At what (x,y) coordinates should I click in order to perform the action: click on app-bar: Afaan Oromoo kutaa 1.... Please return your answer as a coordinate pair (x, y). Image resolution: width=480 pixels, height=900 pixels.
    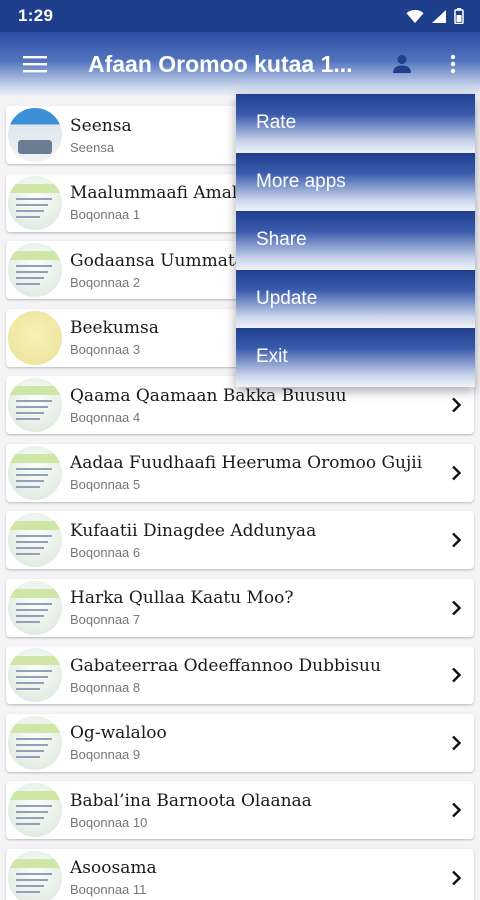
    Looking at the image, I should click on (240, 64).